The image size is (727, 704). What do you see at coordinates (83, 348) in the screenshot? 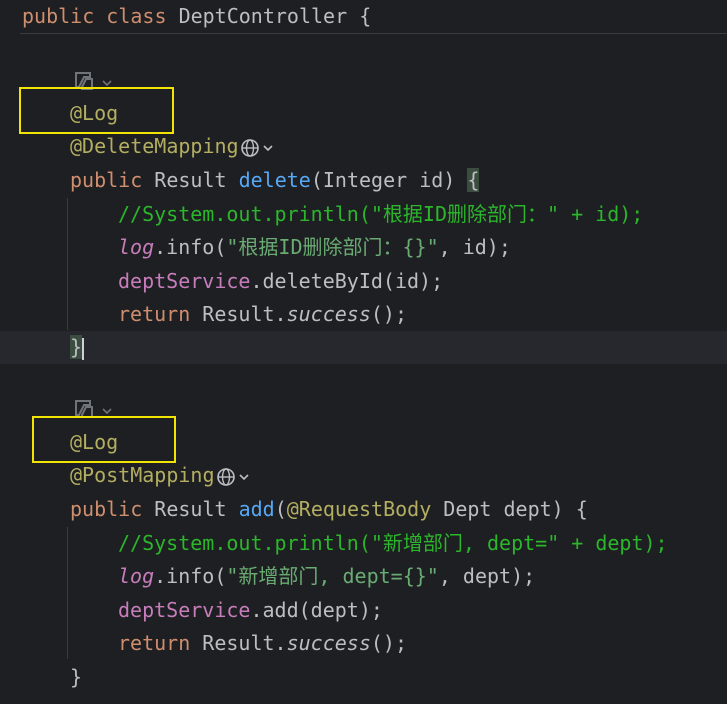
I see `text-caret` at bounding box center [83, 348].